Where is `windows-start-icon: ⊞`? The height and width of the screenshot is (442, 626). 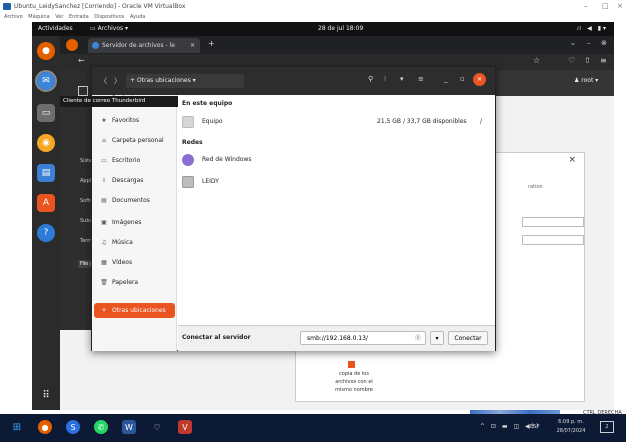 windows-start-icon: ⊞ is located at coordinates (17, 427).